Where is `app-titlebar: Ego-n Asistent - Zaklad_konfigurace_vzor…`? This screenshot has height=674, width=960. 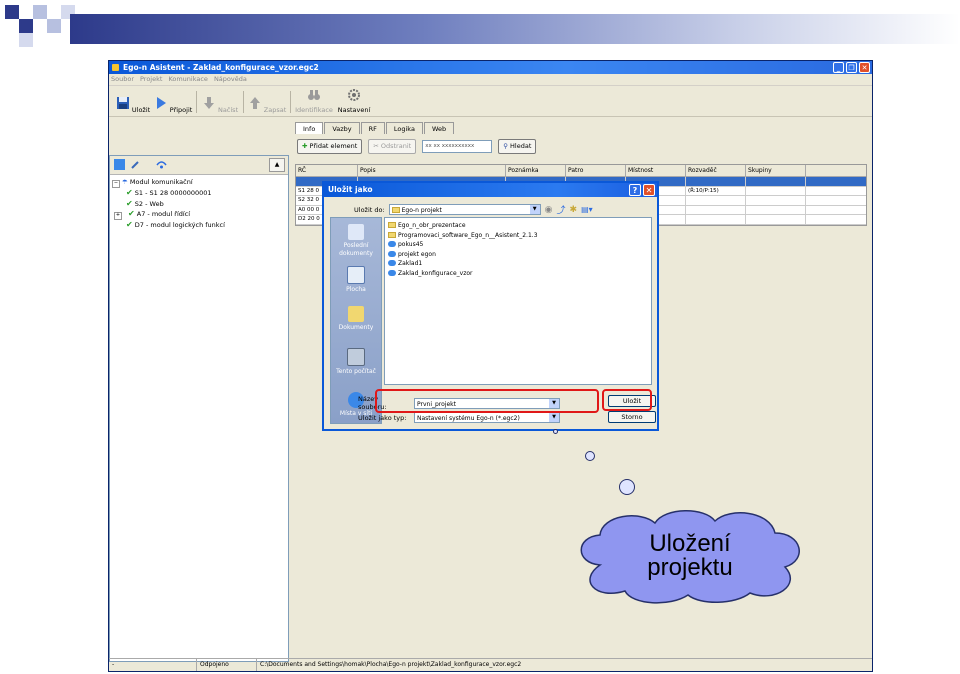
app-titlebar: Ego-n Asistent - Zaklad_konfigurace_vzor… is located at coordinates (490, 67).